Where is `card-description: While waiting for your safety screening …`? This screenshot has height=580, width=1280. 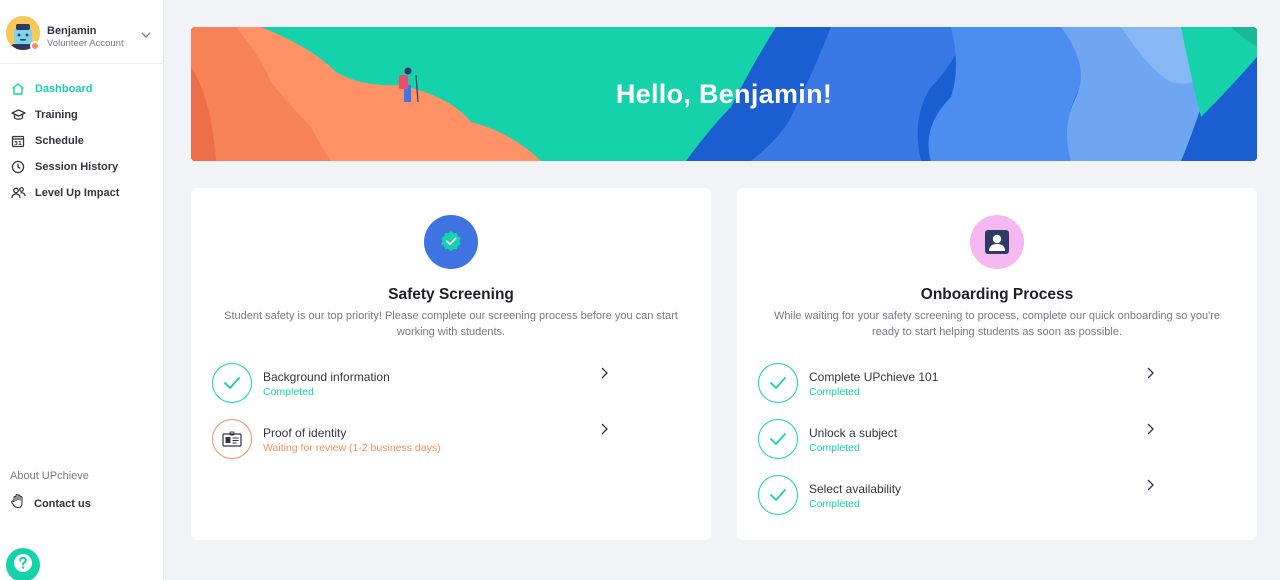
card-description: While waiting for your safety screening … is located at coordinates (997, 324).